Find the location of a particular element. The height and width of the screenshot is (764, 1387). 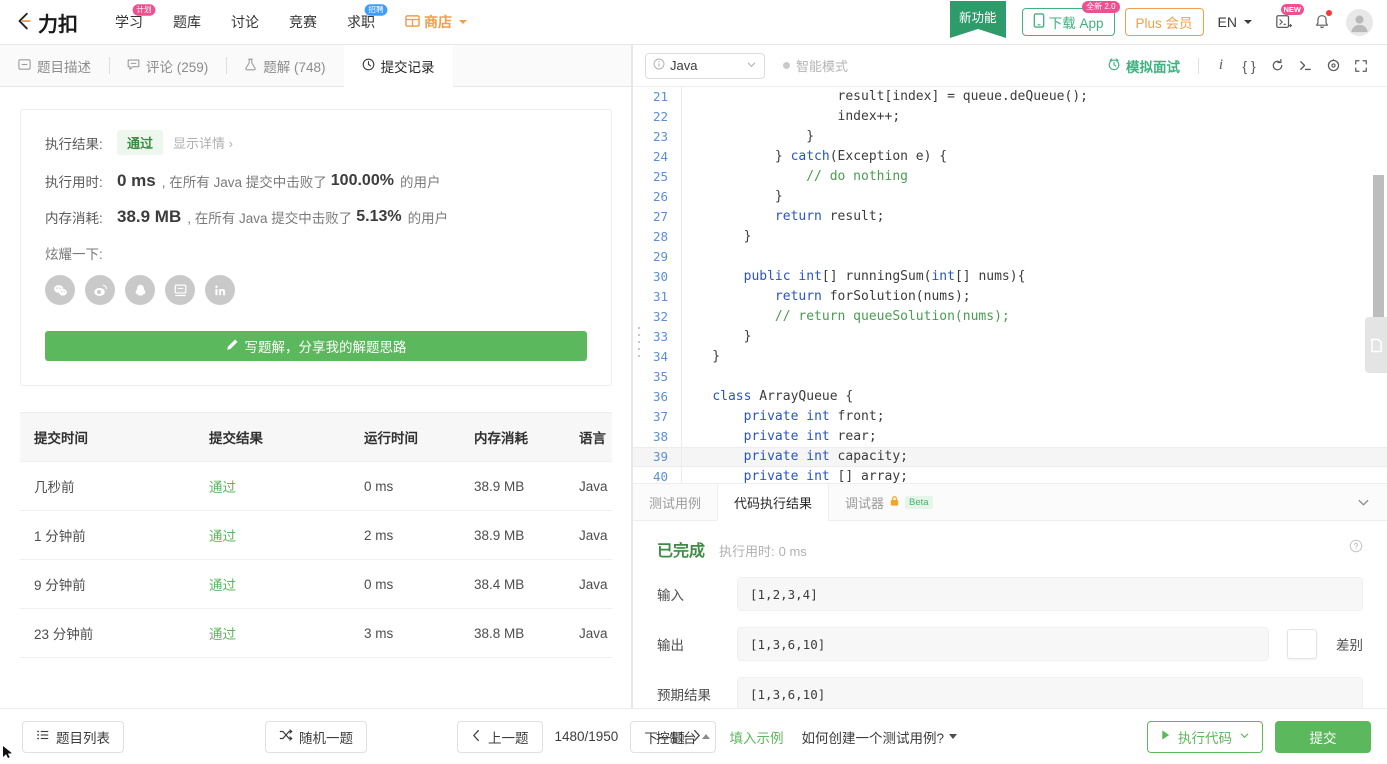

line-number: 35 is located at coordinates (660, 376).